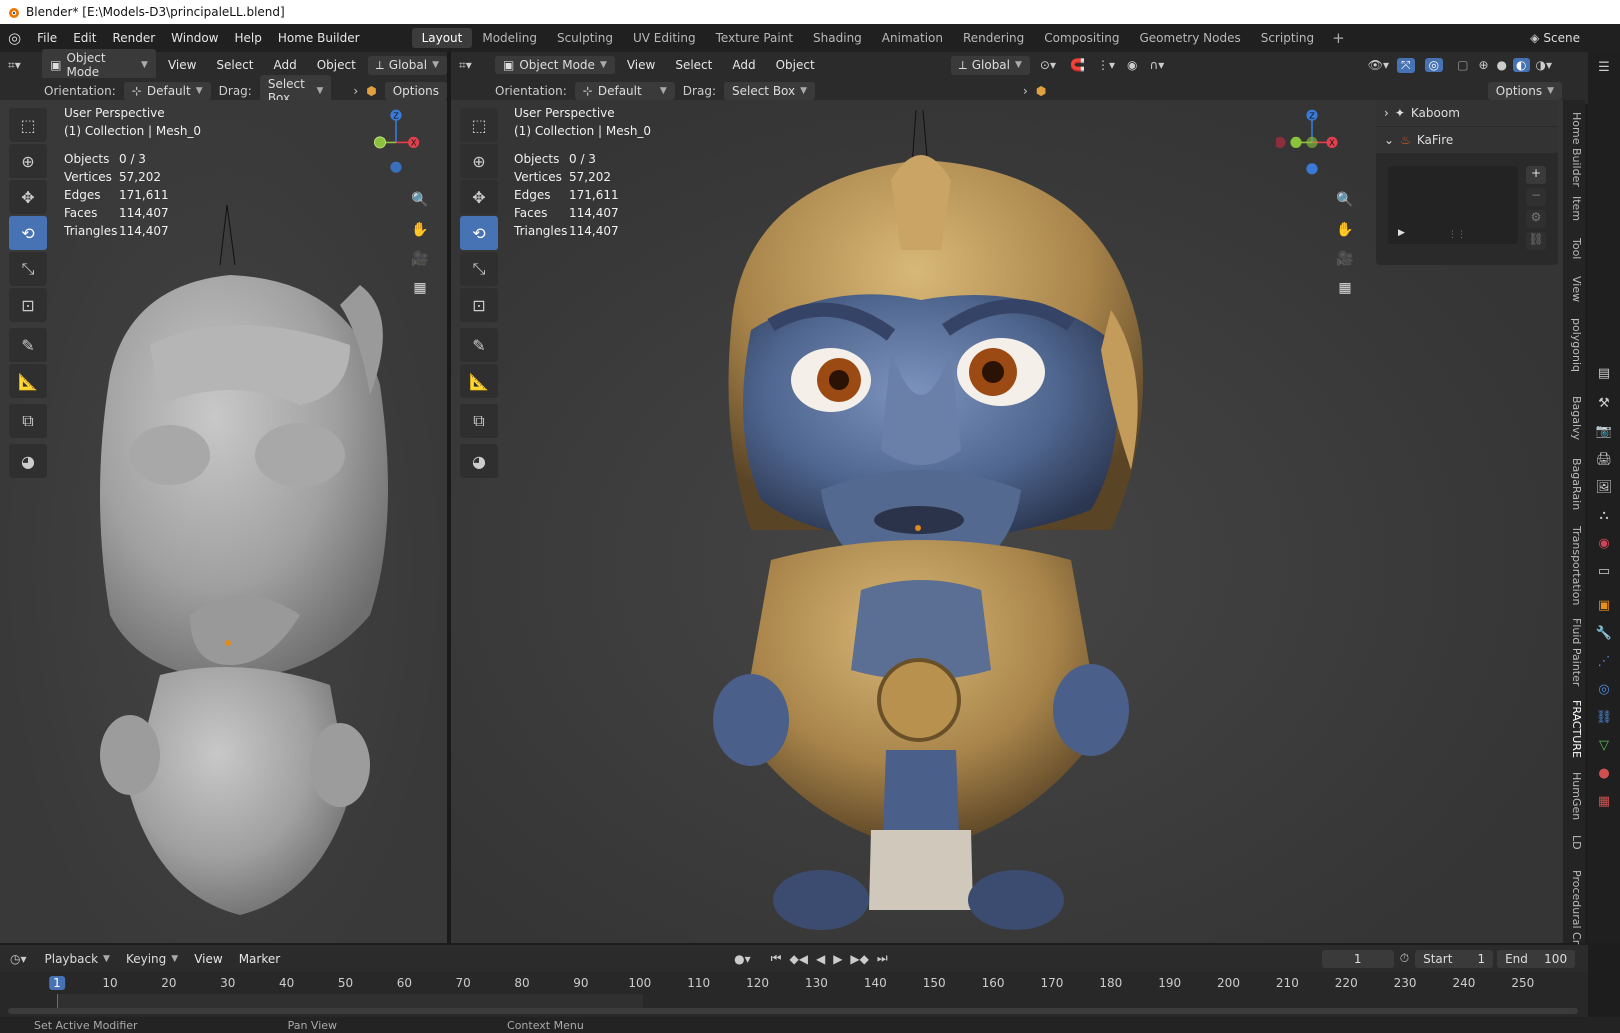  What do you see at coordinates (1581, 38) in the screenshot?
I see `scene-name: Scene` at bounding box center [1581, 38].